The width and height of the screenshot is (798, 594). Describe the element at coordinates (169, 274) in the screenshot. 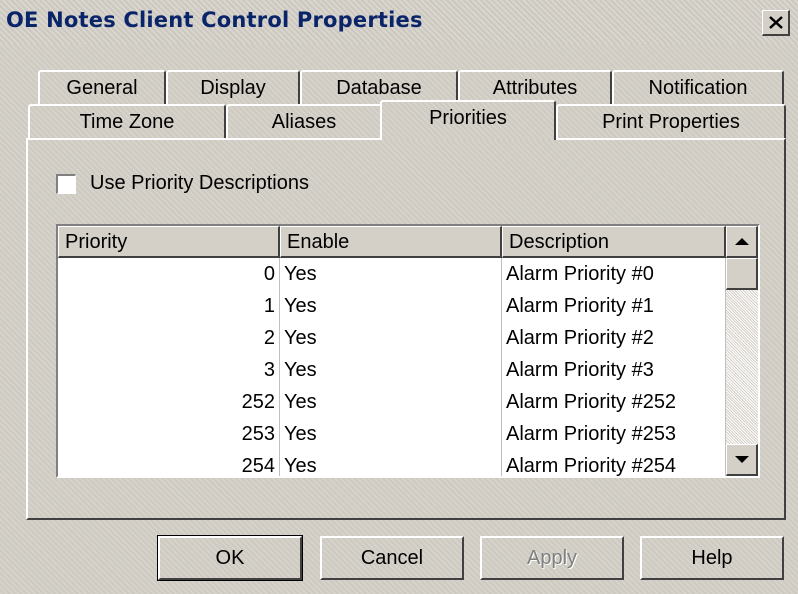

I see `priority-cell: 0` at that location.